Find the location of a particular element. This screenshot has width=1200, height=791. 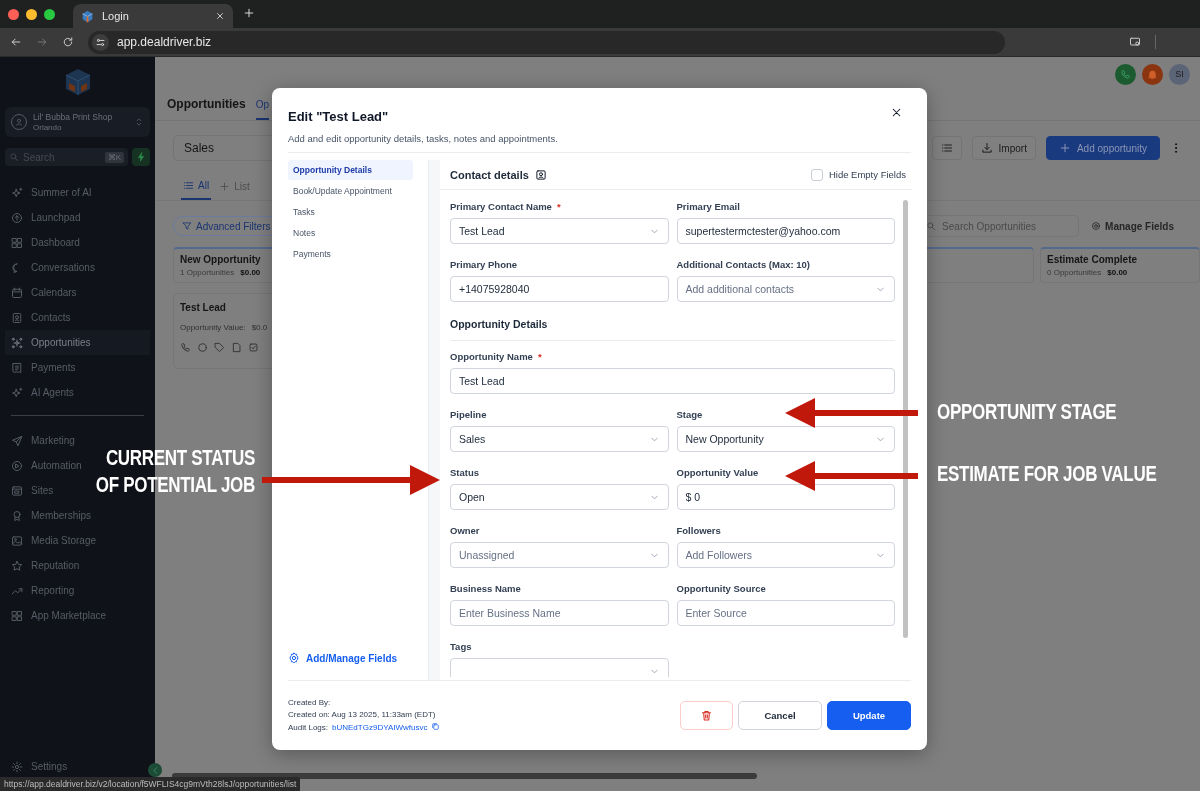

sidebar-item: Automation is located at coordinates (46, 465).